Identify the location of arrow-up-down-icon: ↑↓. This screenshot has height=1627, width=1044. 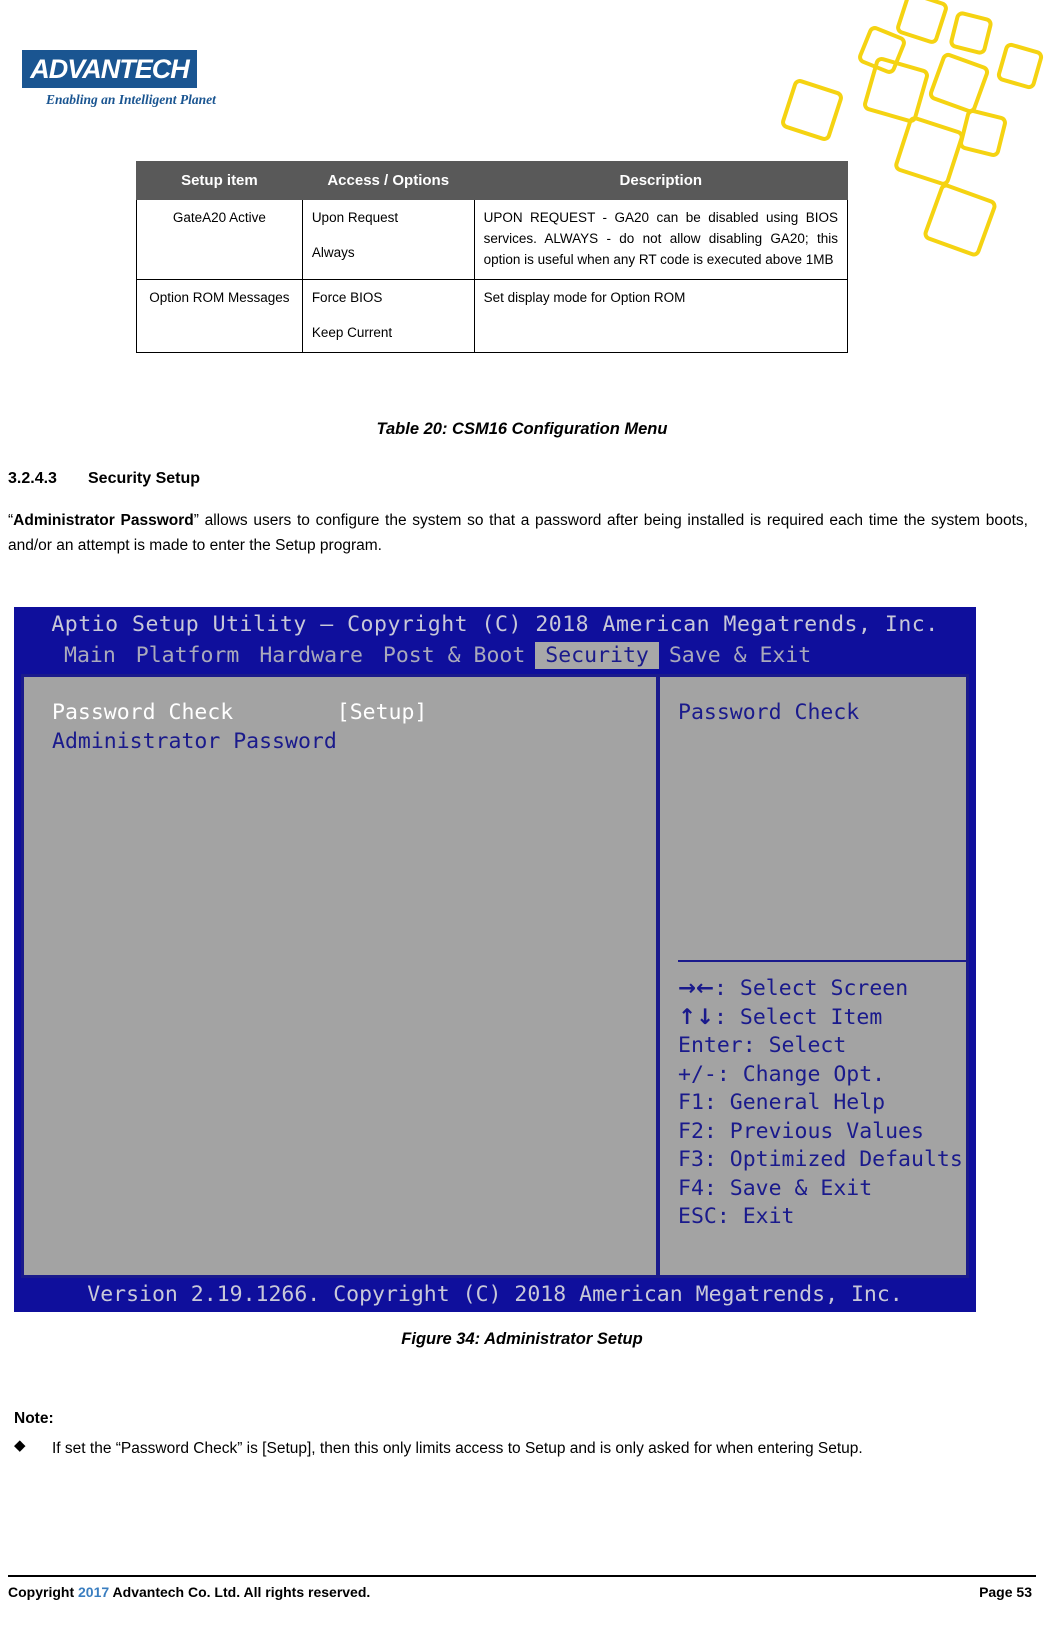
(696, 1017).